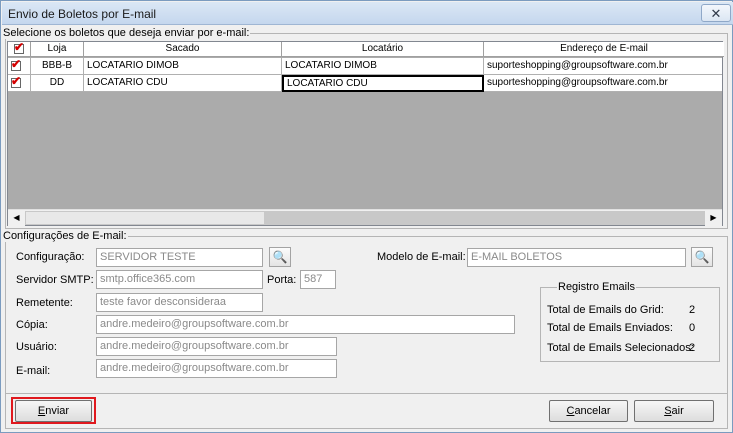  Describe the element at coordinates (692, 310) in the screenshot. I see `total-grid-value: 2` at that location.